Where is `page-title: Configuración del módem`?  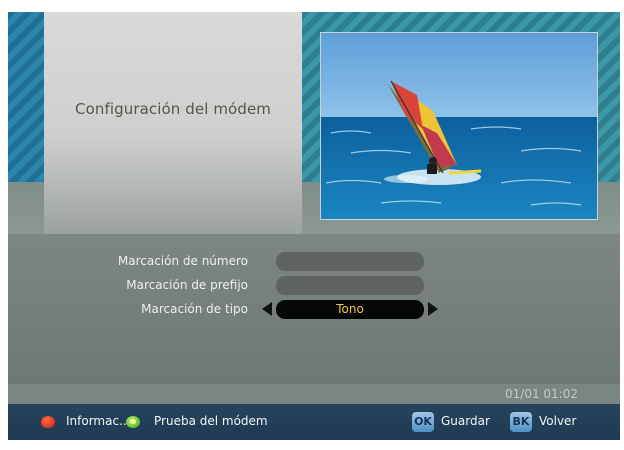
page-title: Configuración del módem is located at coordinates (173, 109).